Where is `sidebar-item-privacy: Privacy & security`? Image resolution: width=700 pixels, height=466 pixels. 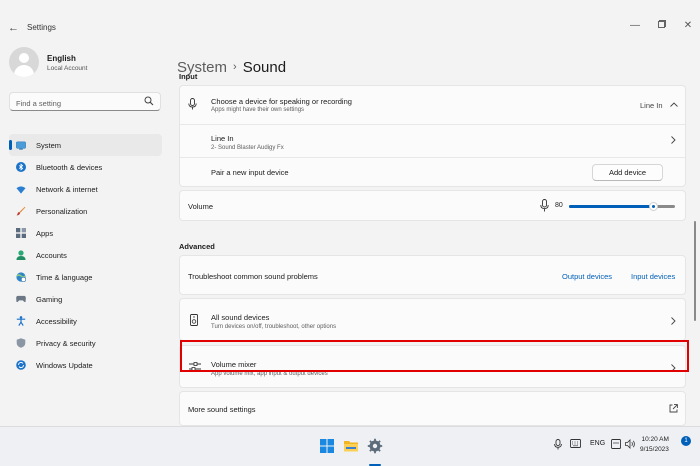 sidebar-item-privacy: Privacy & security is located at coordinates (85, 343).